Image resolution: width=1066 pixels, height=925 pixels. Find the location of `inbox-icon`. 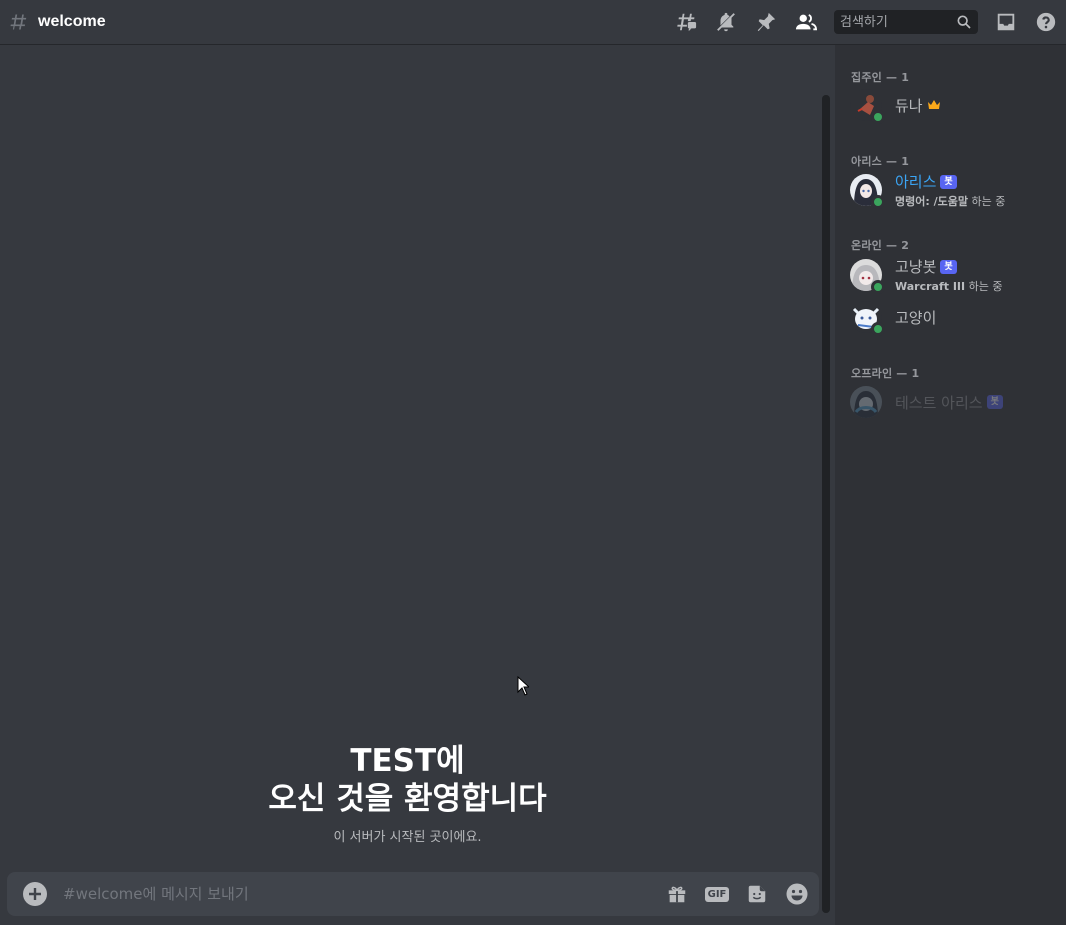

inbox-icon is located at coordinates (1006, 22).